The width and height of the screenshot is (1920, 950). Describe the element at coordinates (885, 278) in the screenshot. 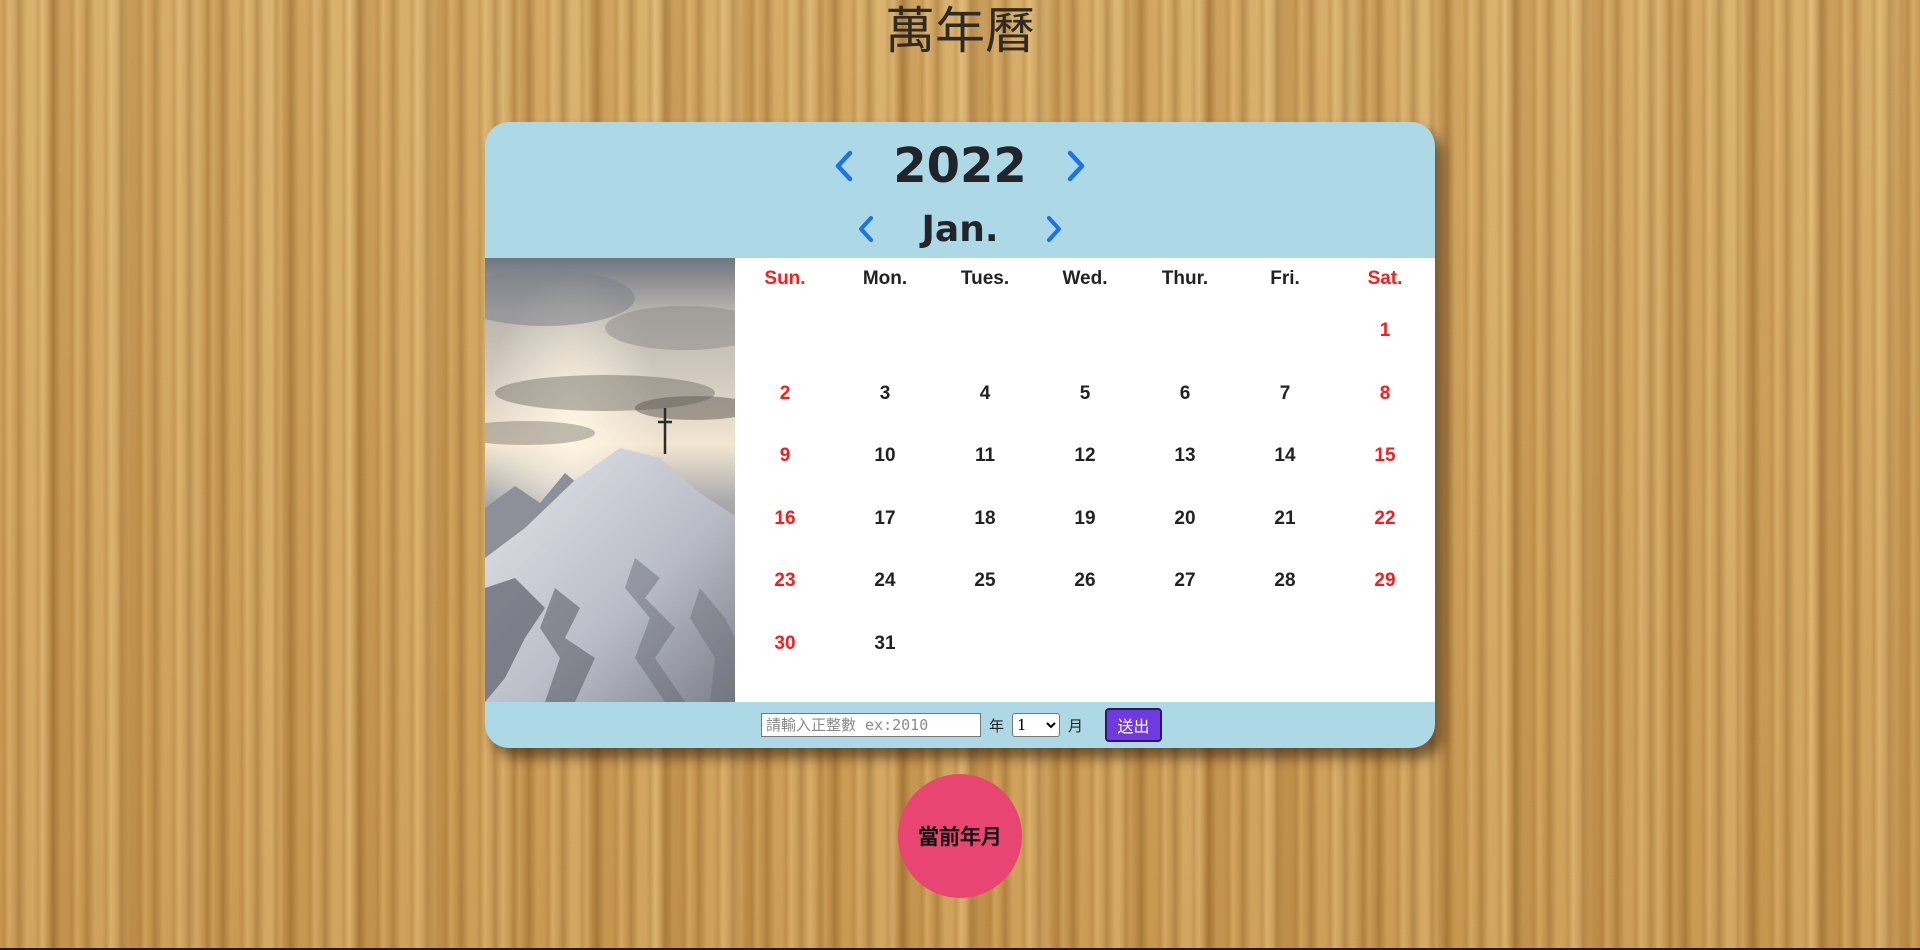

I see `weekday-label: Mon.` at that location.